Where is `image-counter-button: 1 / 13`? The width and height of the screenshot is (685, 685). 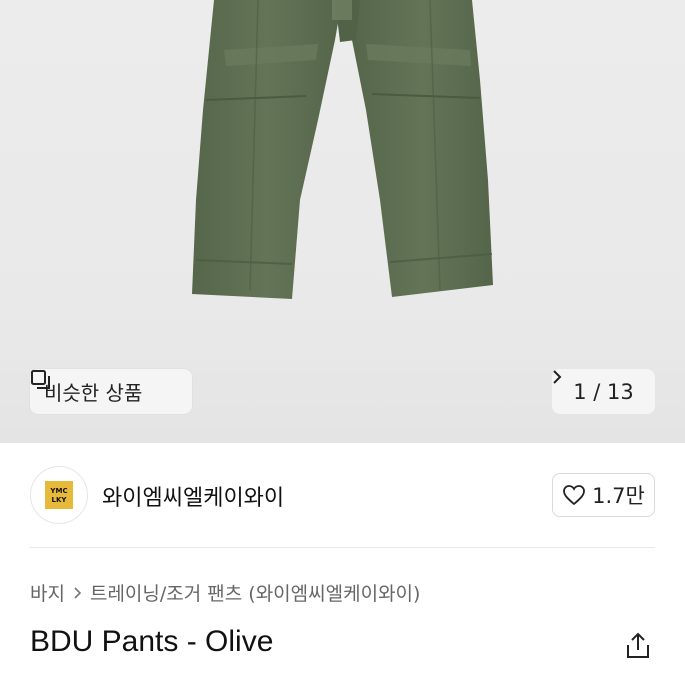
image-counter-button: 1 / 13 is located at coordinates (603, 391).